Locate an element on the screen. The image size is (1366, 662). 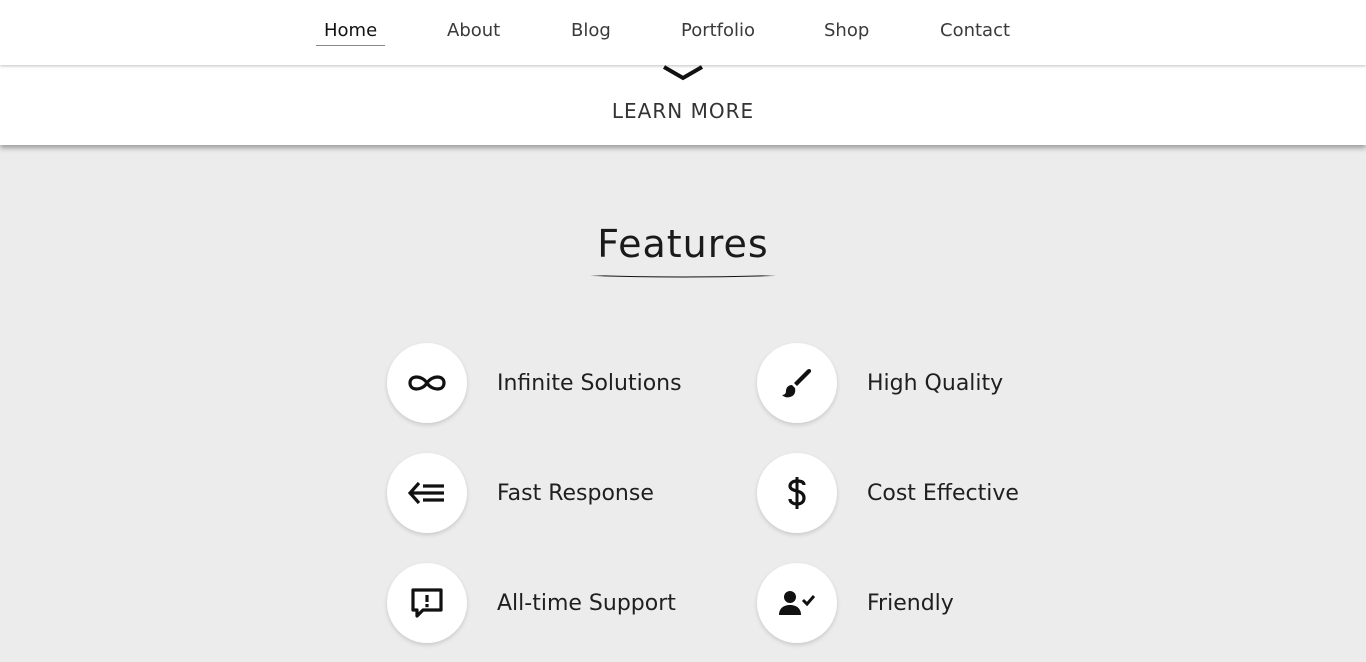
feature-item: Cost Effective is located at coordinates (888, 493).